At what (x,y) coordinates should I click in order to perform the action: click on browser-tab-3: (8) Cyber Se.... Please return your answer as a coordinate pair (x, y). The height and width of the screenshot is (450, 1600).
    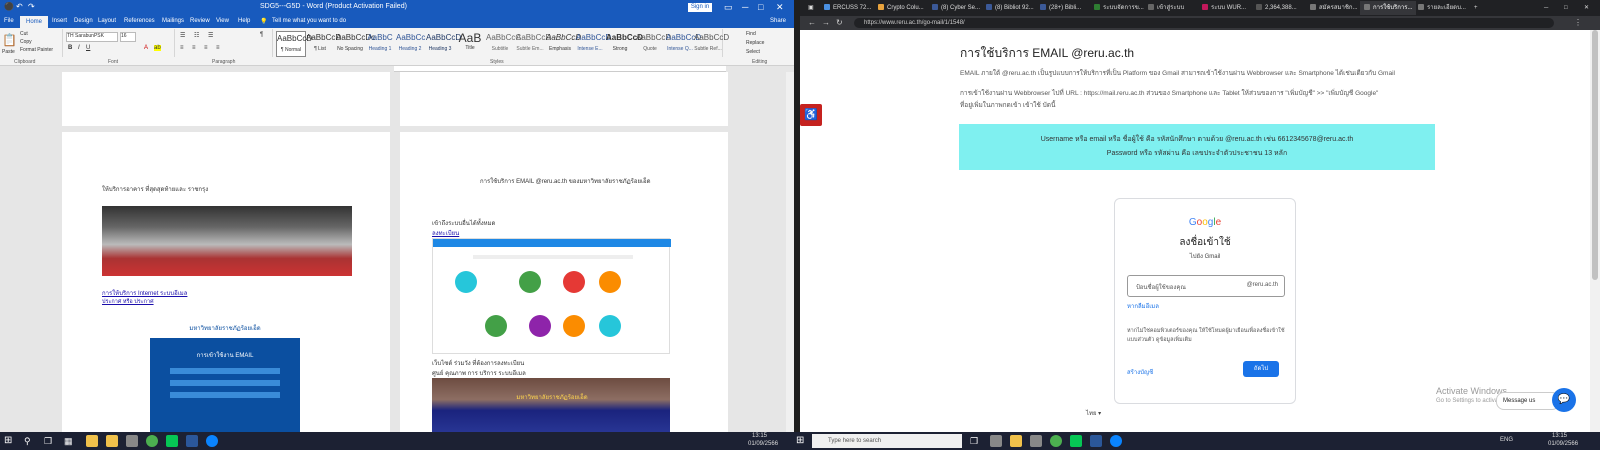
    Looking at the image, I should click on (956, 8).